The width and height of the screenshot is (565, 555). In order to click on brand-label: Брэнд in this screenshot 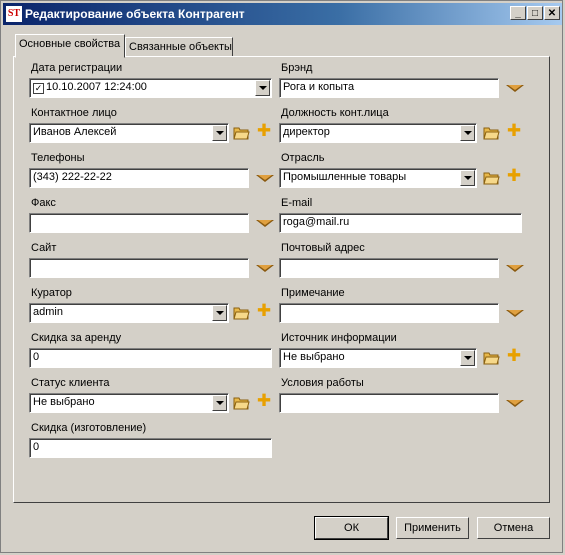, I will do `click(297, 68)`.